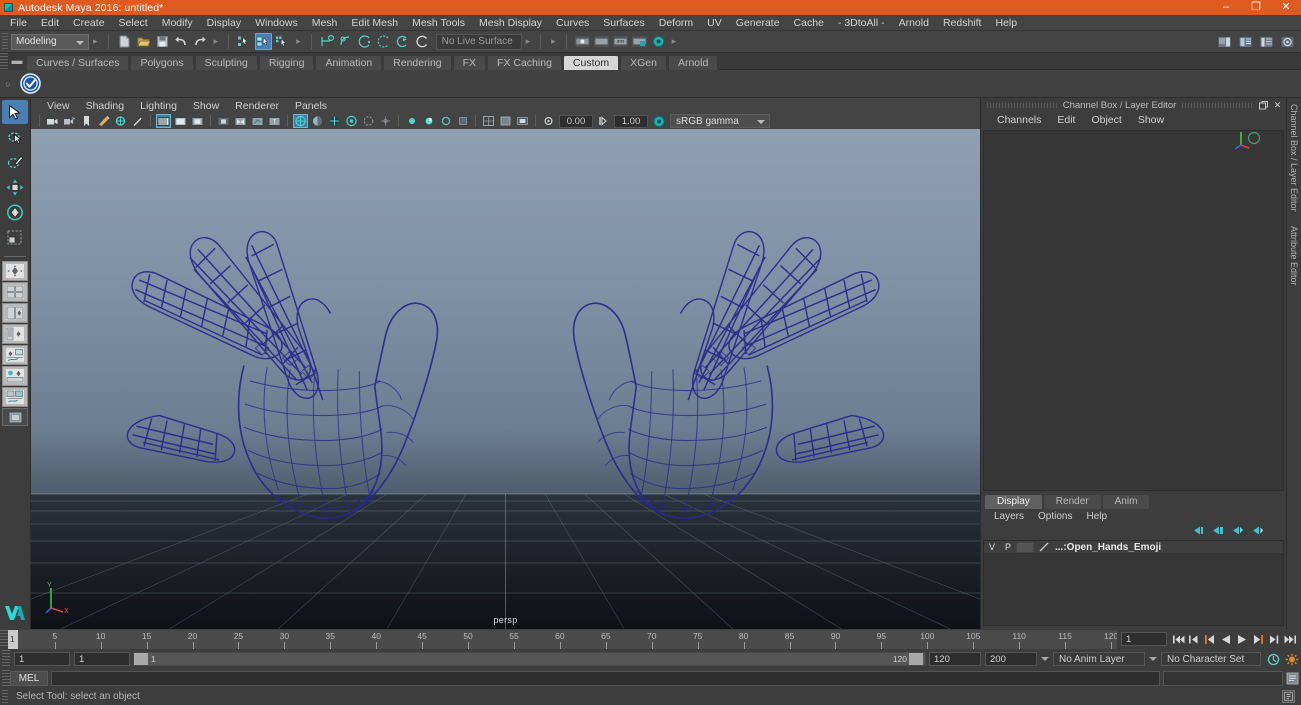  Describe the element at coordinates (576, 121) in the screenshot. I see `exposure-field: 0.00` at that location.